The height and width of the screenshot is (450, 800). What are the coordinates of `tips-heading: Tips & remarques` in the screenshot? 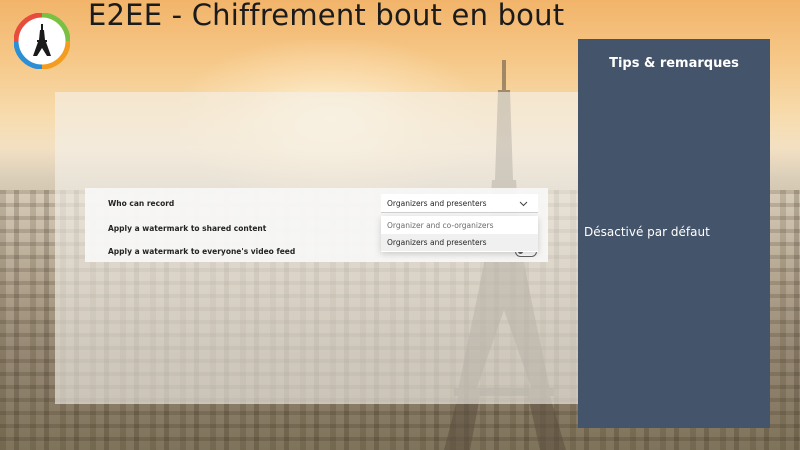 It's located at (674, 63).